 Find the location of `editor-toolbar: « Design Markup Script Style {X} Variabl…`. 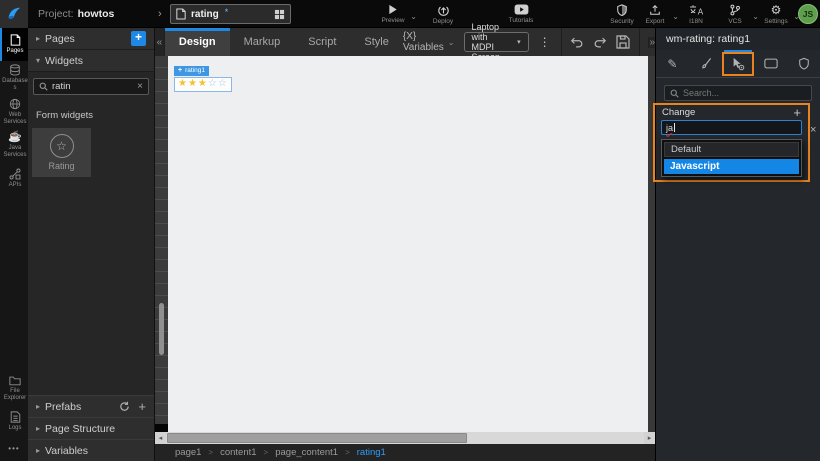

editor-toolbar: « Design Markup Script Style {X} Variabl… is located at coordinates (405, 42).